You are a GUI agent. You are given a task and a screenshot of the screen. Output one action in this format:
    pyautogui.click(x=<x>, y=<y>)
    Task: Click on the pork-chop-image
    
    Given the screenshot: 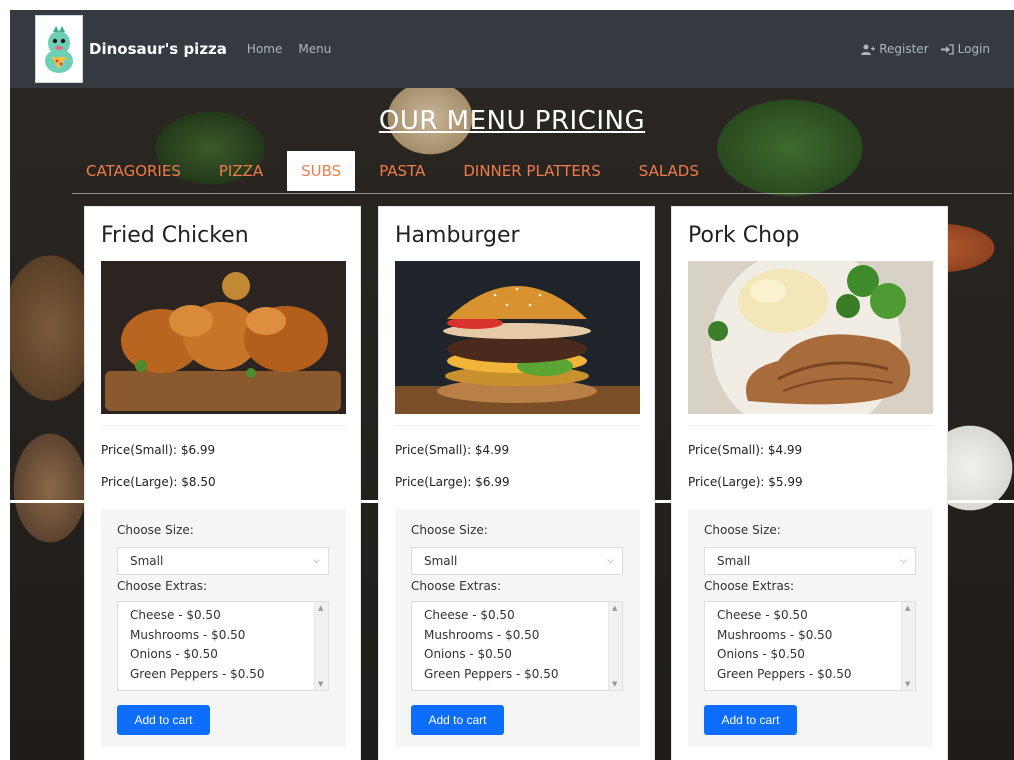 What is the action you would take?
    pyautogui.click(x=810, y=337)
    